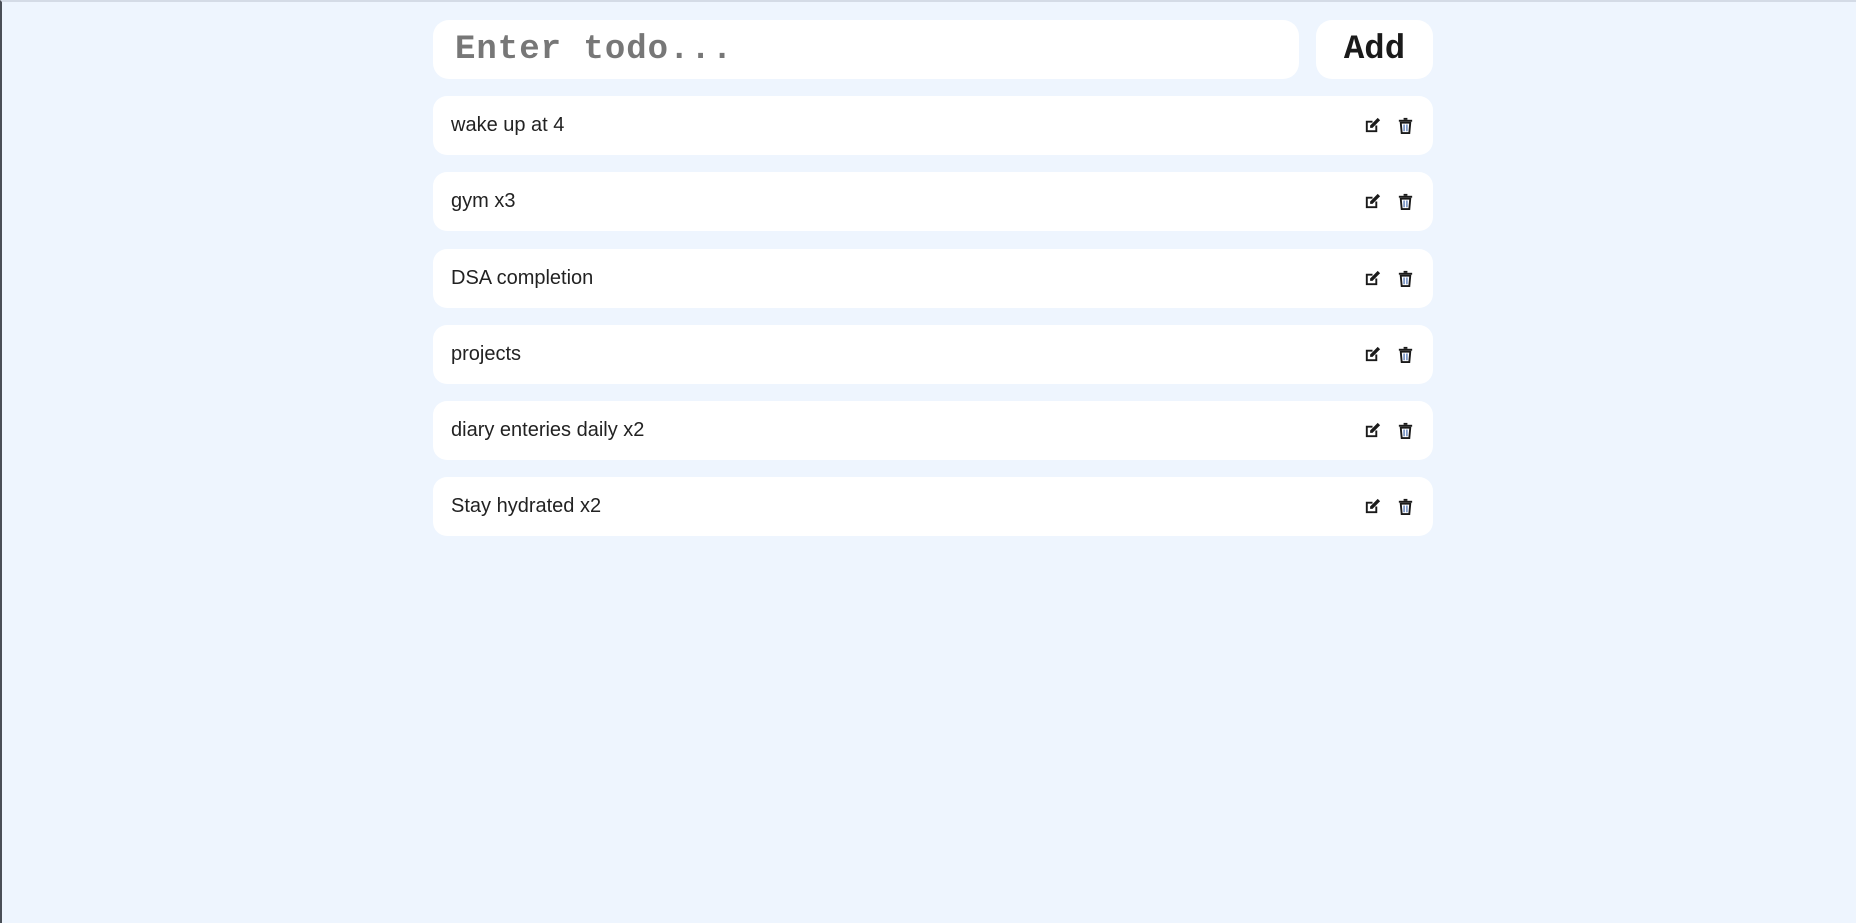 This screenshot has height=923, width=1856. I want to click on todo-text: Stay hydrated x2, so click(526, 506).